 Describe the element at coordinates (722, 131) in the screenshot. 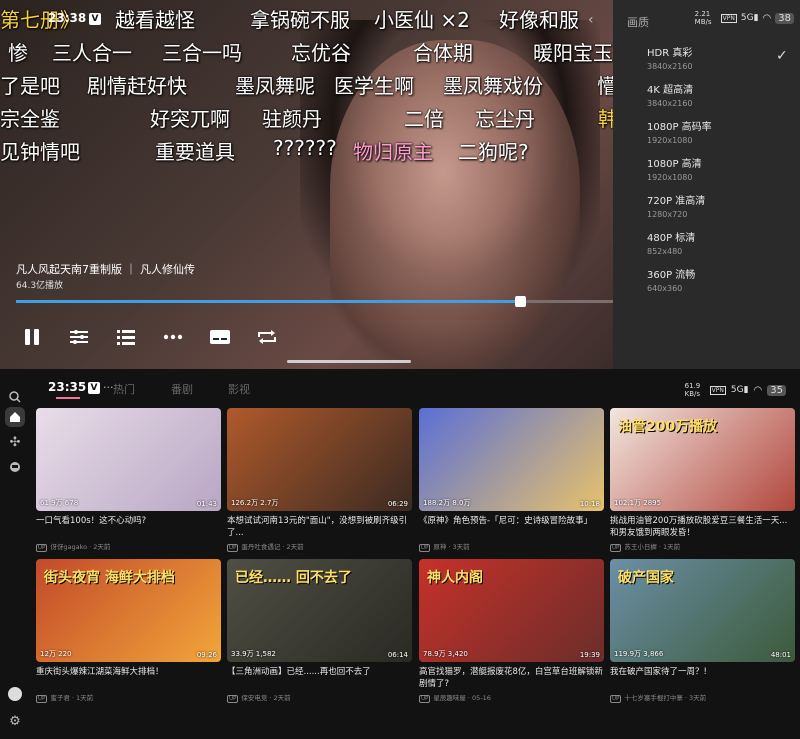

I see `quality-option: 1080P 高码率 1920x1080` at that location.